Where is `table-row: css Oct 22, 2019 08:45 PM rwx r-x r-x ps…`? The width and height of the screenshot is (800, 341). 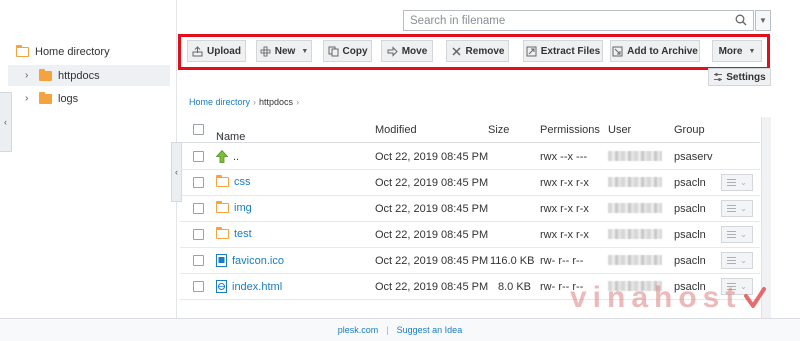 table-row: css Oct 22, 2019 08:45 PM rwx r-x r-x ps… is located at coordinates (470, 183).